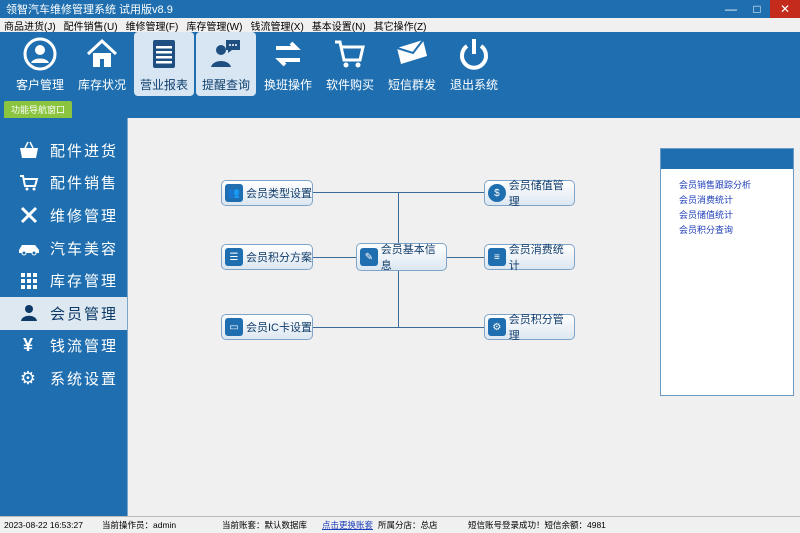 Image resolution: width=800 pixels, height=533 pixels. What do you see at coordinates (288, 64) in the screenshot?
I see `shift-change-button: 换班操作` at bounding box center [288, 64].